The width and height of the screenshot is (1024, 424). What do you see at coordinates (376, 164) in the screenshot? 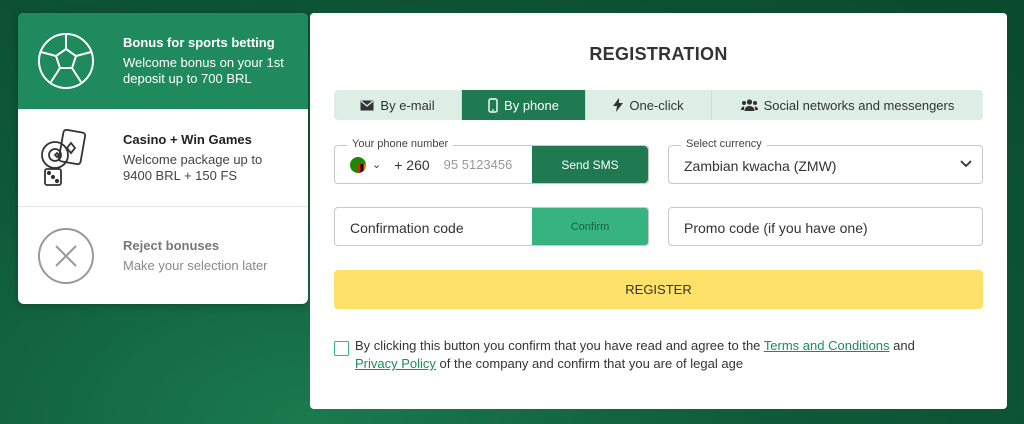
I see `chevron-down-icon: ⌄` at bounding box center [376, 164].